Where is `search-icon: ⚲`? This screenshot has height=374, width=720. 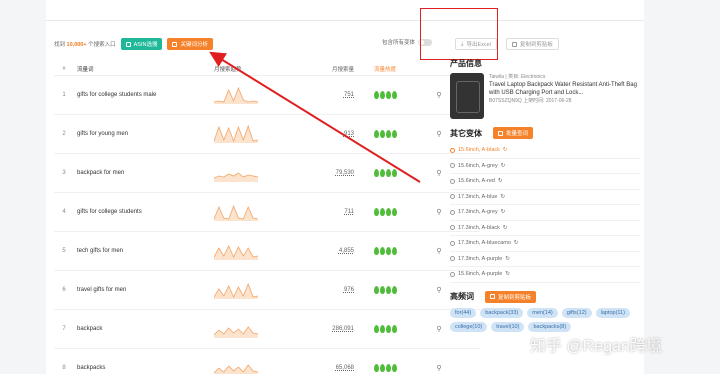
search-icon: ⚲ is located at coordinates (439, 368).